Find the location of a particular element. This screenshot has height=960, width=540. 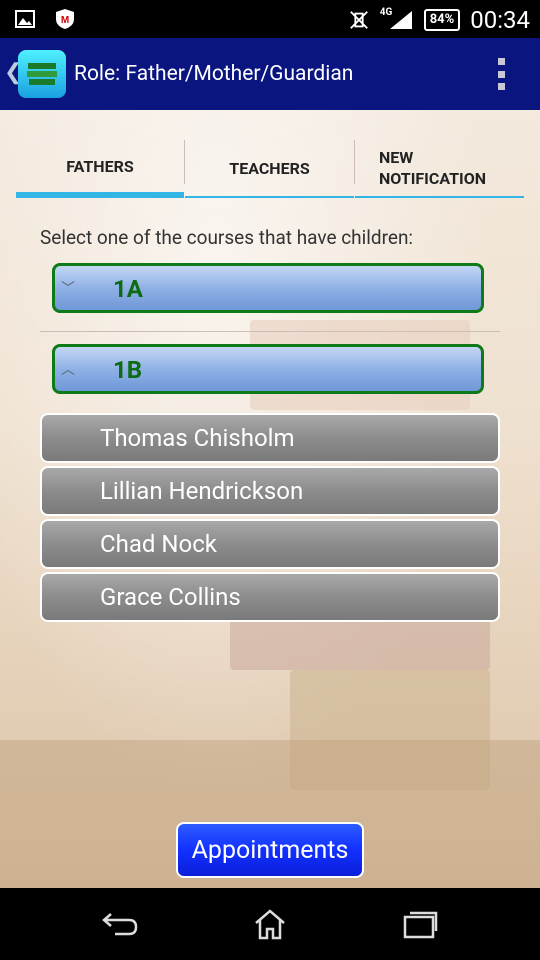

tab-new-notification: NEW NOTIFICATION is located at coordinates (439, 169).